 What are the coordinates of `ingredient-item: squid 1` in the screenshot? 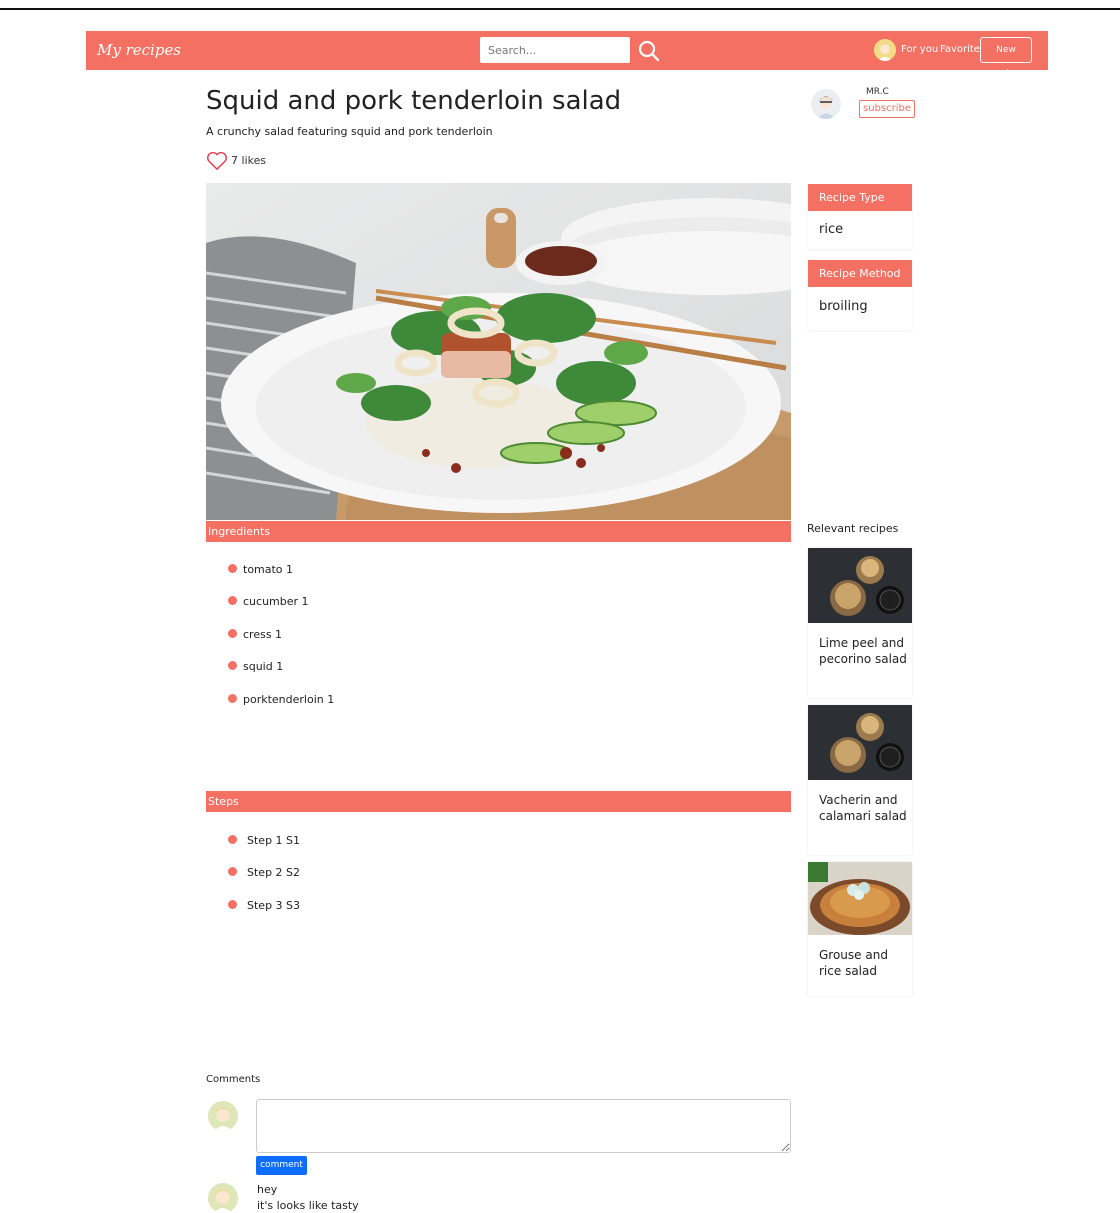 It's located at (255, 666).